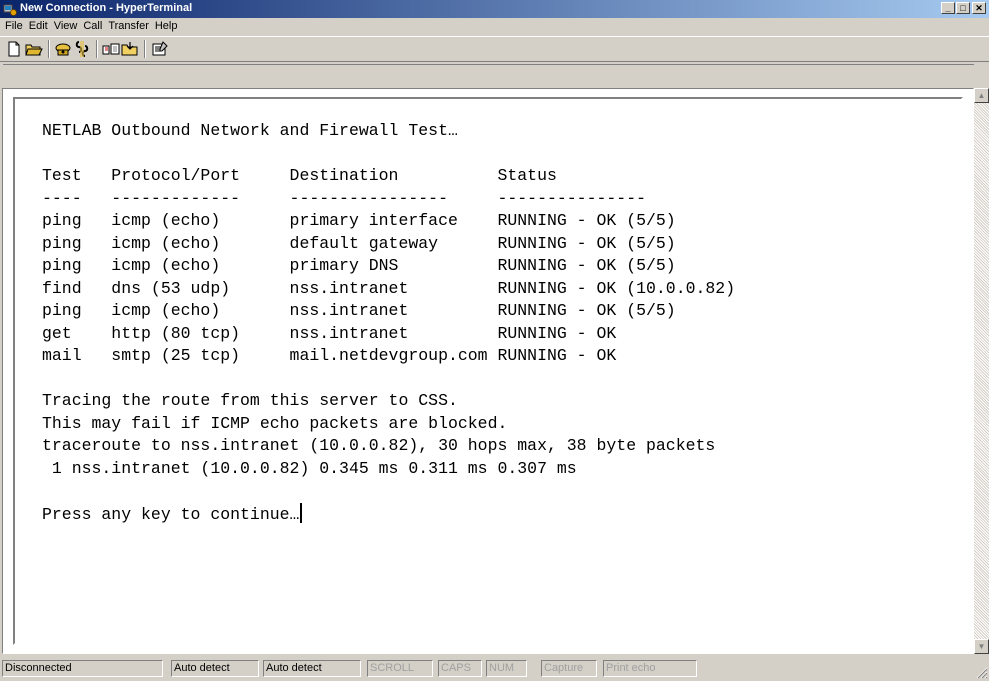 The image size is (989, 681). Describe the element at coordinates (494, 49) in the screenshot. I see `toolbar` at that location.